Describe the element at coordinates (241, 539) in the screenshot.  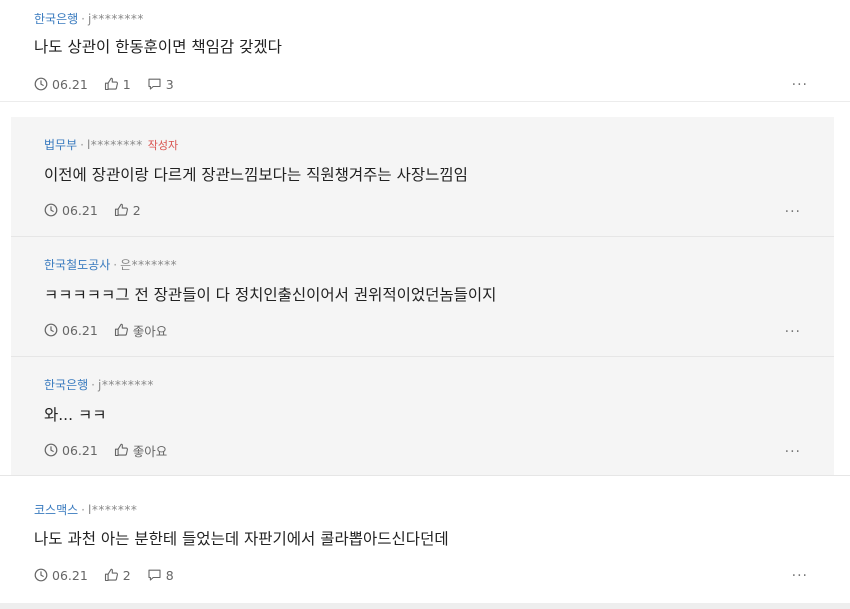
I see `comment-text: 나도 과천 아는 분한테 들었는데 자판기에서 콜라뽑아드신다던데` at that location.